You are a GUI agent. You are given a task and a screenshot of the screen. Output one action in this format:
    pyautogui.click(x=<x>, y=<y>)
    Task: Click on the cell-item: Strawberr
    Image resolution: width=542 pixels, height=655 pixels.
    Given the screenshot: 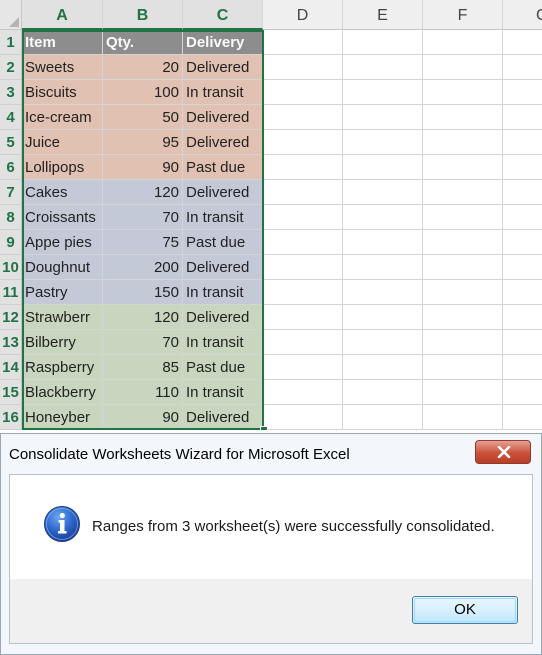 What is the action you would take?
    pyautogui.click(x=62, y=317)
    